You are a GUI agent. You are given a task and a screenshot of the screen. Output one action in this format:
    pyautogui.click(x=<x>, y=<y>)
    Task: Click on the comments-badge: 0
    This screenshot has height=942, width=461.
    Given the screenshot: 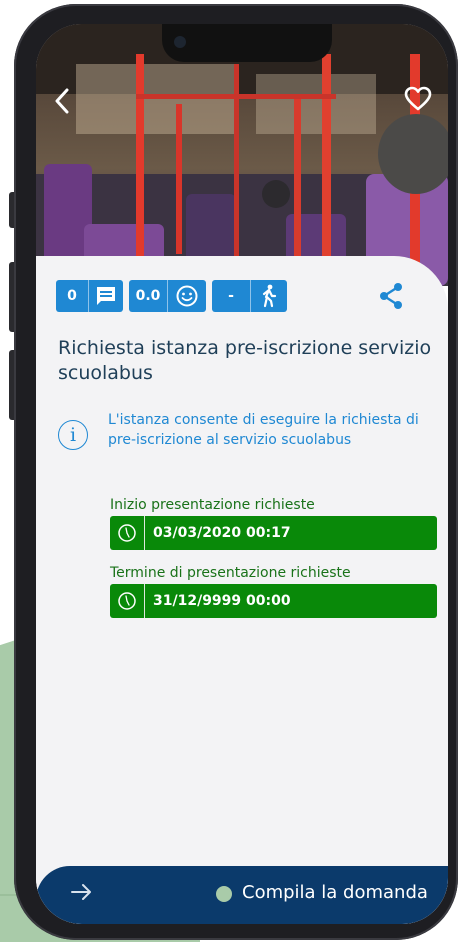 What is the action you would take?
    pyautogui.click(x=89, y=296)
    